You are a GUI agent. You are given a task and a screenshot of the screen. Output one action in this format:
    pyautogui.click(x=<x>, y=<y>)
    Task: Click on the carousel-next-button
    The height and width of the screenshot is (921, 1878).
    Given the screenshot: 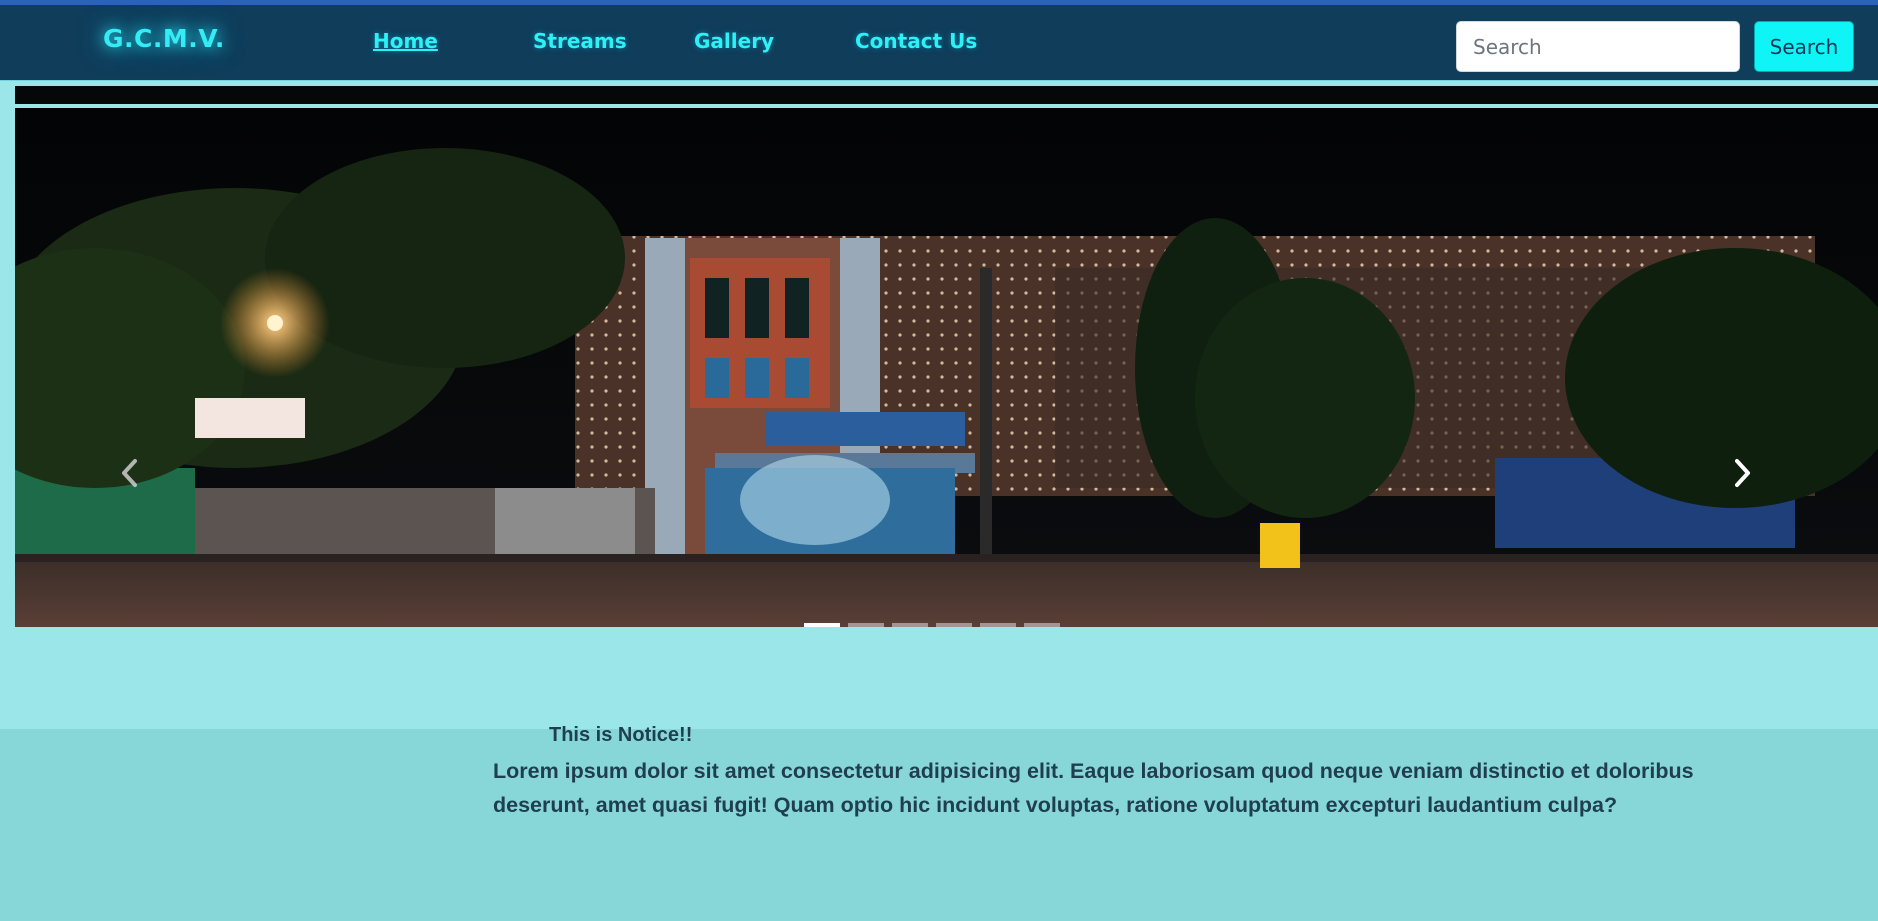 What is the action you would take?
    pyautogui.click(x=1752, y=483)
    